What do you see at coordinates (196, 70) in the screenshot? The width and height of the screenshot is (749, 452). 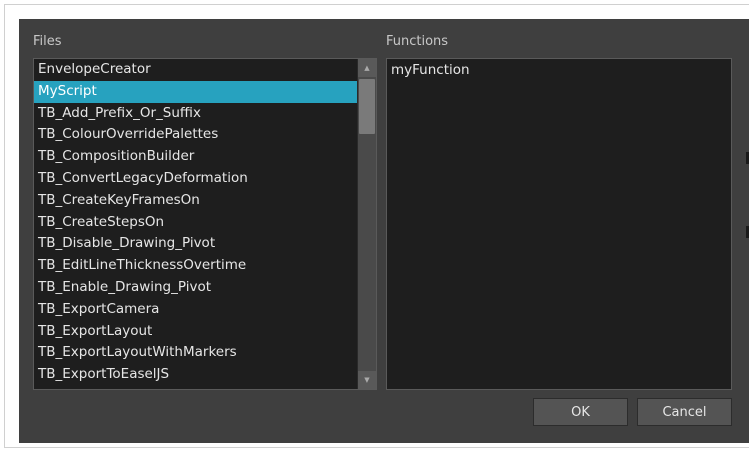 I see `file-list-item: EnvelopeCreator` at bounding box center [196, 70].